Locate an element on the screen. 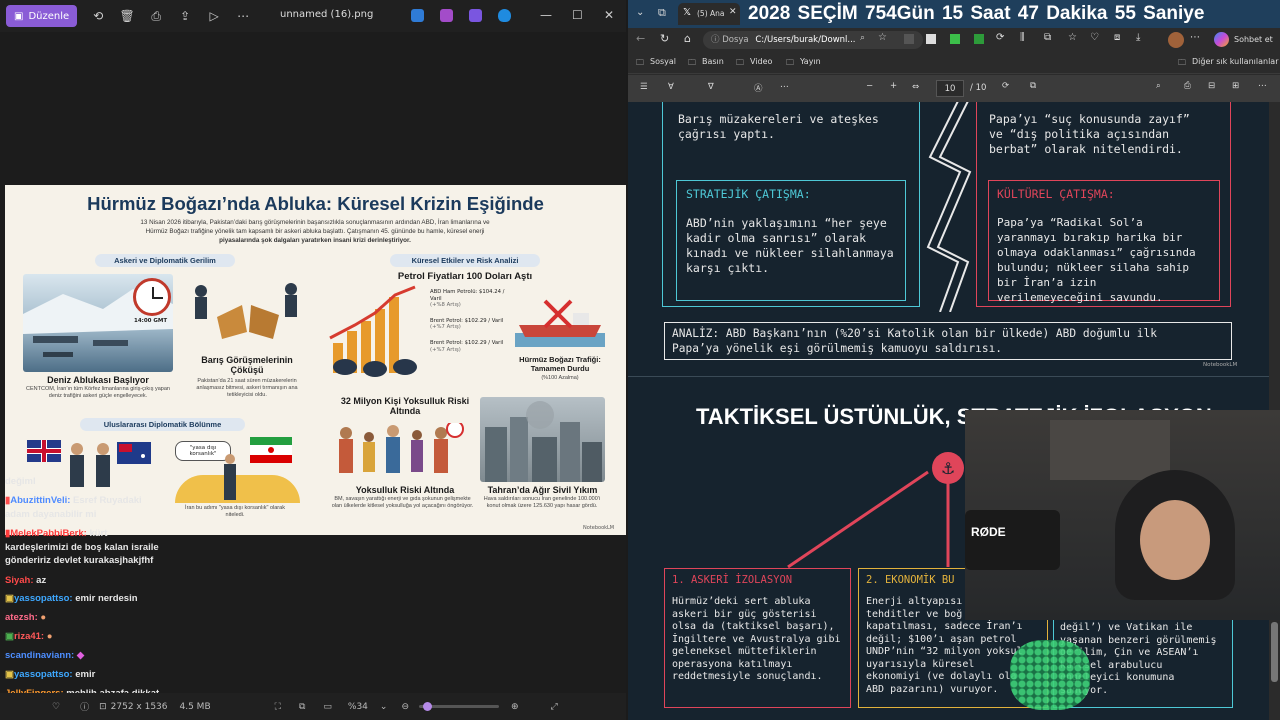  edit-button: ▣ Düzenle is located at coordinates (42, 16).